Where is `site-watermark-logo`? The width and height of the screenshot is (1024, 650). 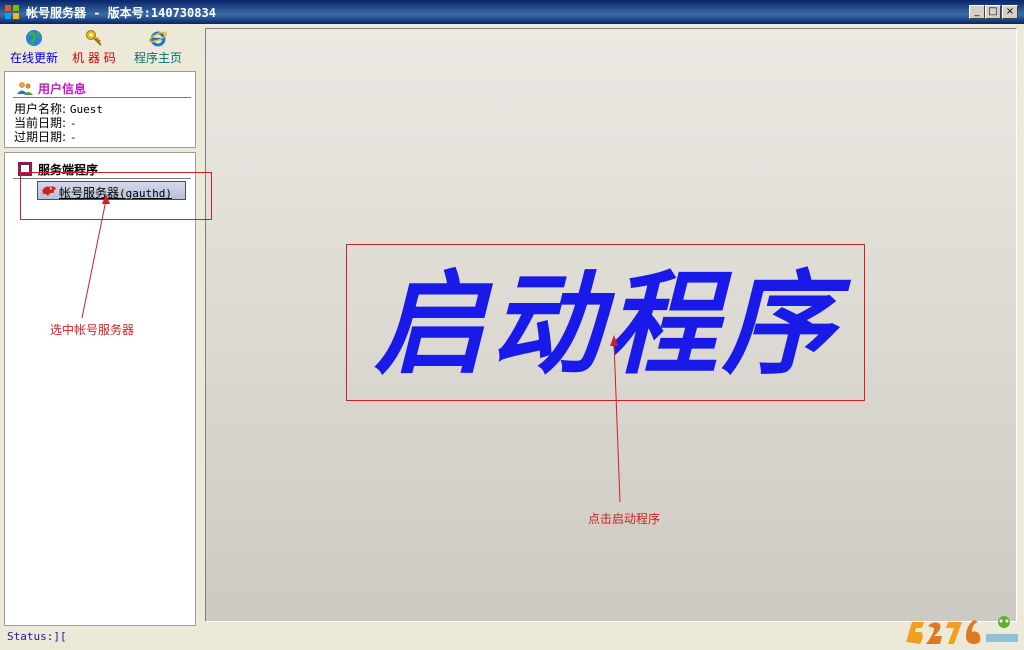 site-watermark-logo is located at coordinates (962, 630).